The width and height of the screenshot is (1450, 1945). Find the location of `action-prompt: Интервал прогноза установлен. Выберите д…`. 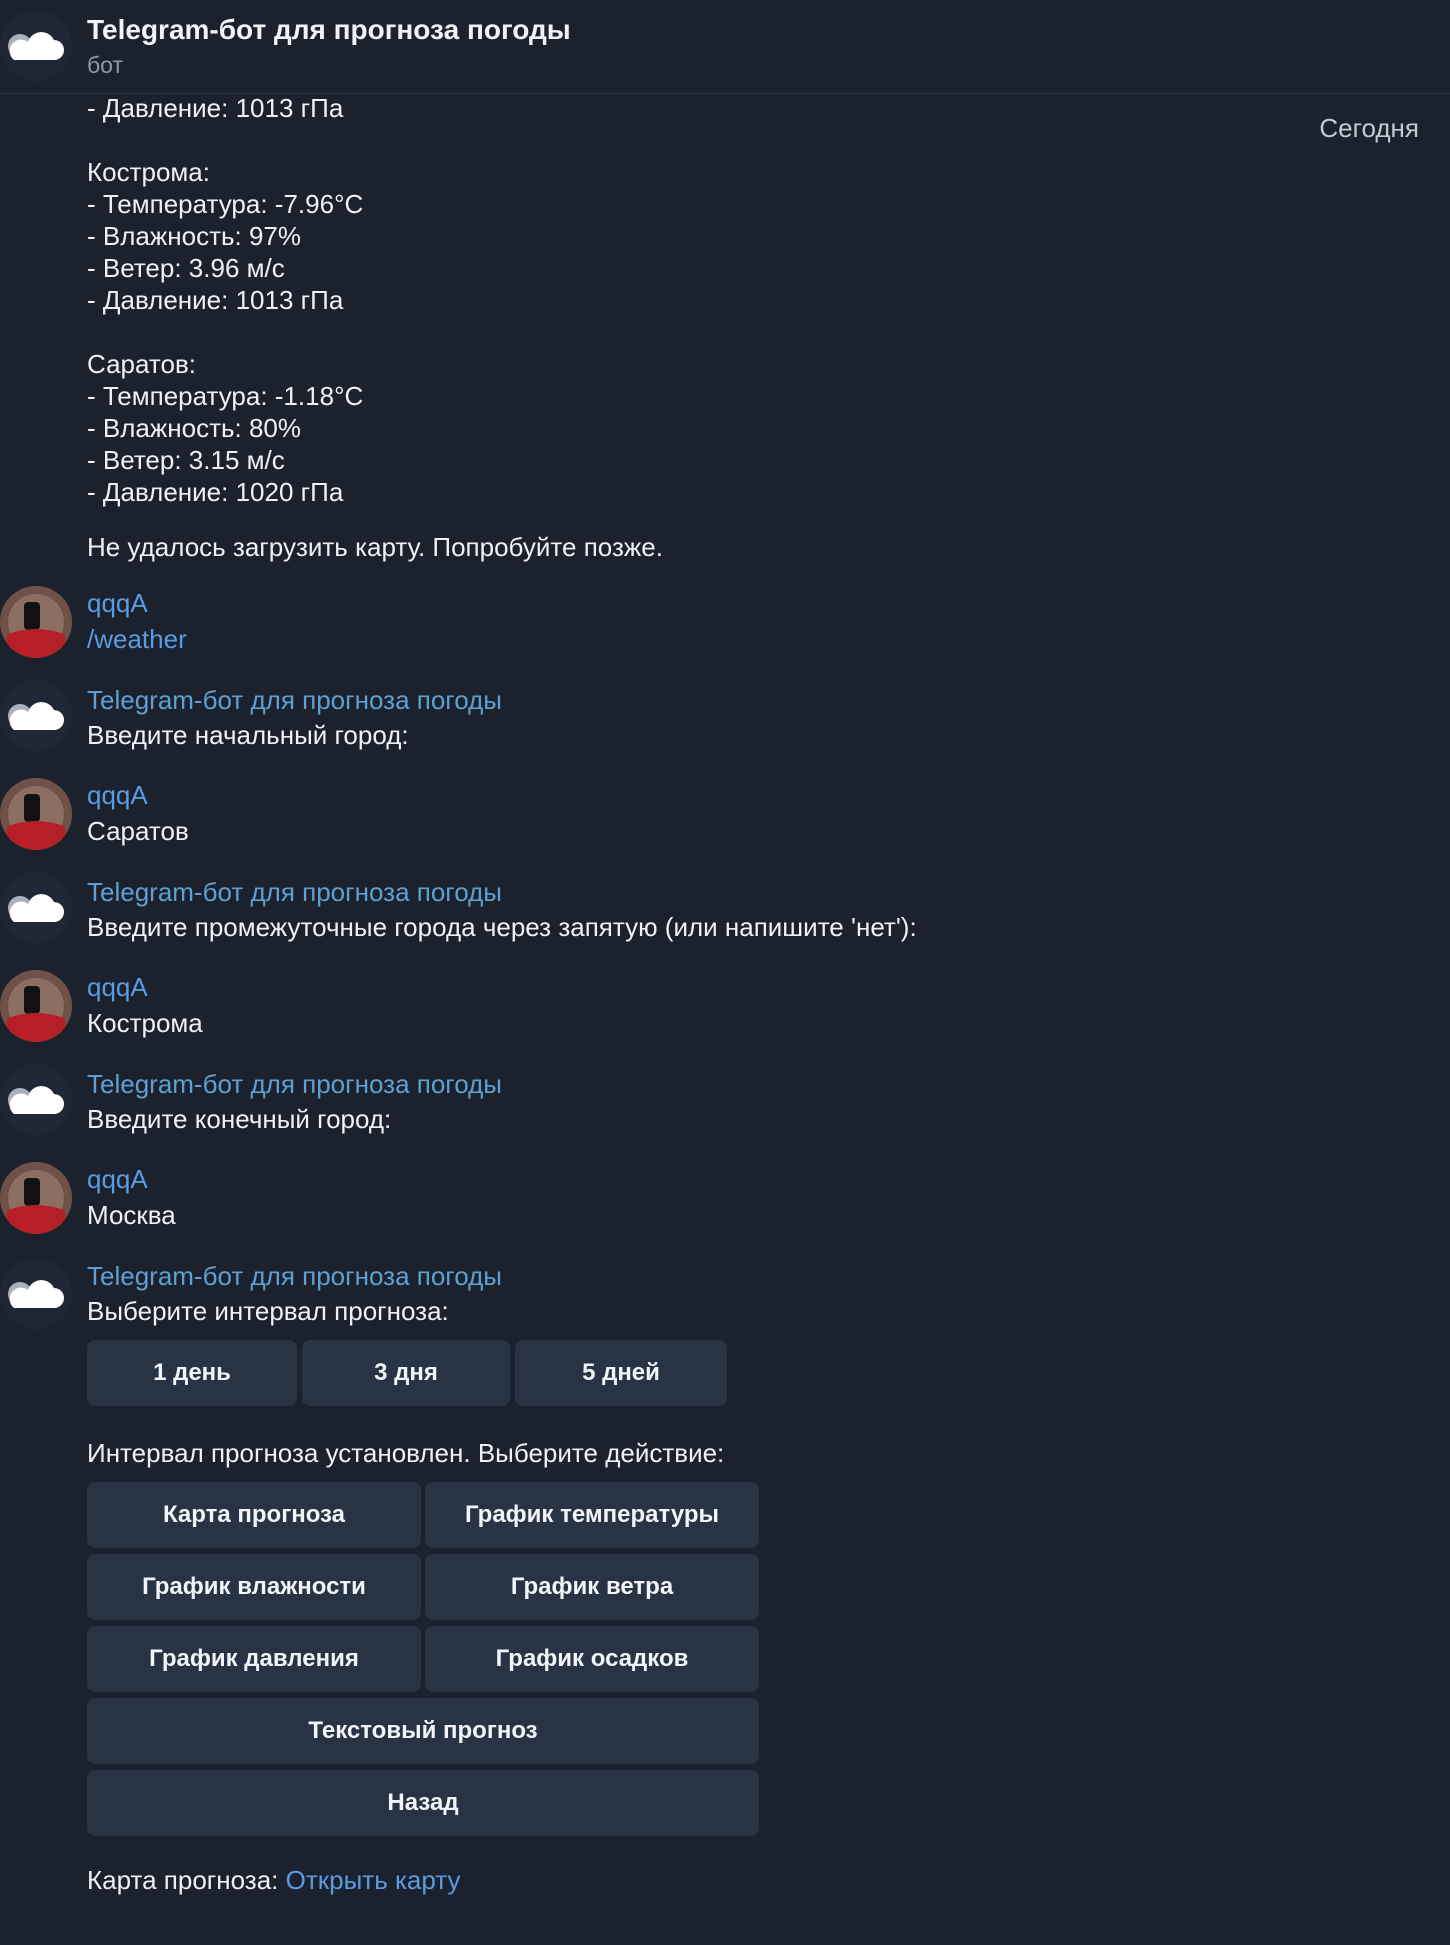

action-prompt: Интервал прогноза установлен. Выберите д… is located at coordinates (406, 1453).